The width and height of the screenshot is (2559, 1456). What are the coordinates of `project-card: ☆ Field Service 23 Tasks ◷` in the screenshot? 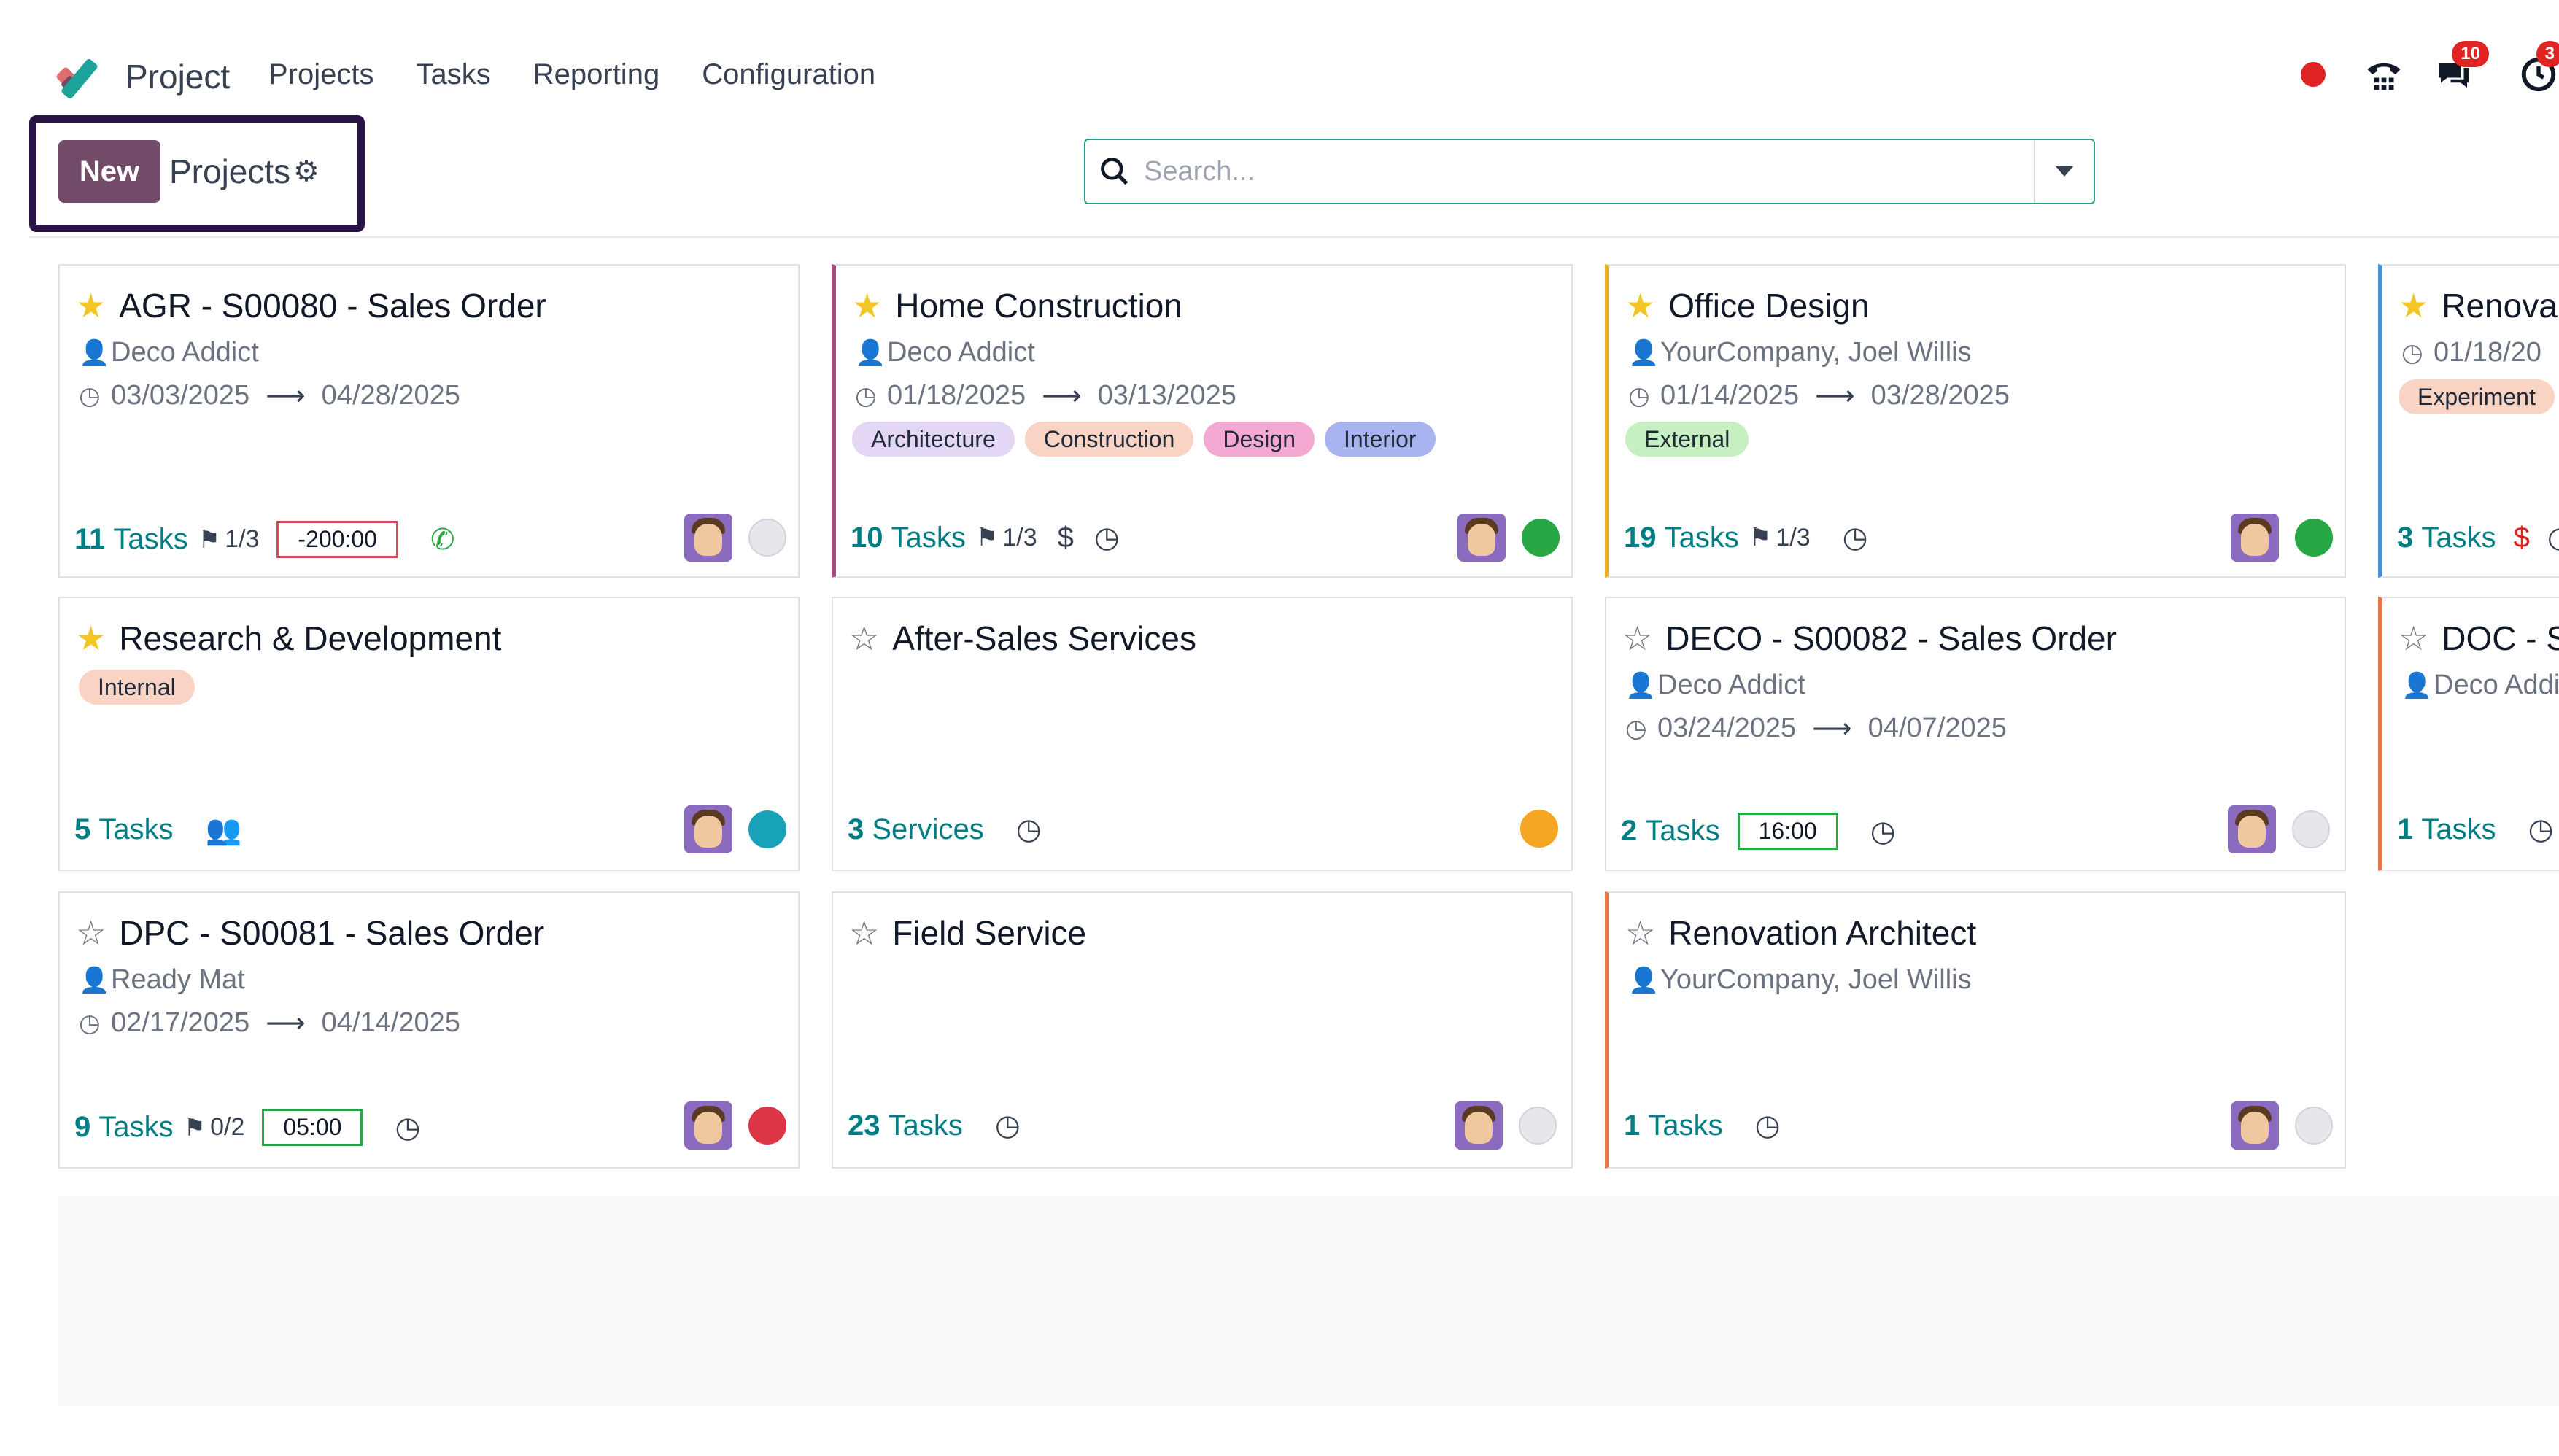 It's located at (1203, 1030).